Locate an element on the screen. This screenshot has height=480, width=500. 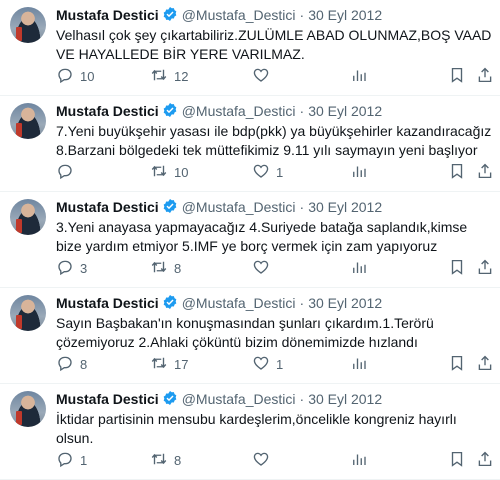
reply-button: 8 is located at coordinates (71, 364).